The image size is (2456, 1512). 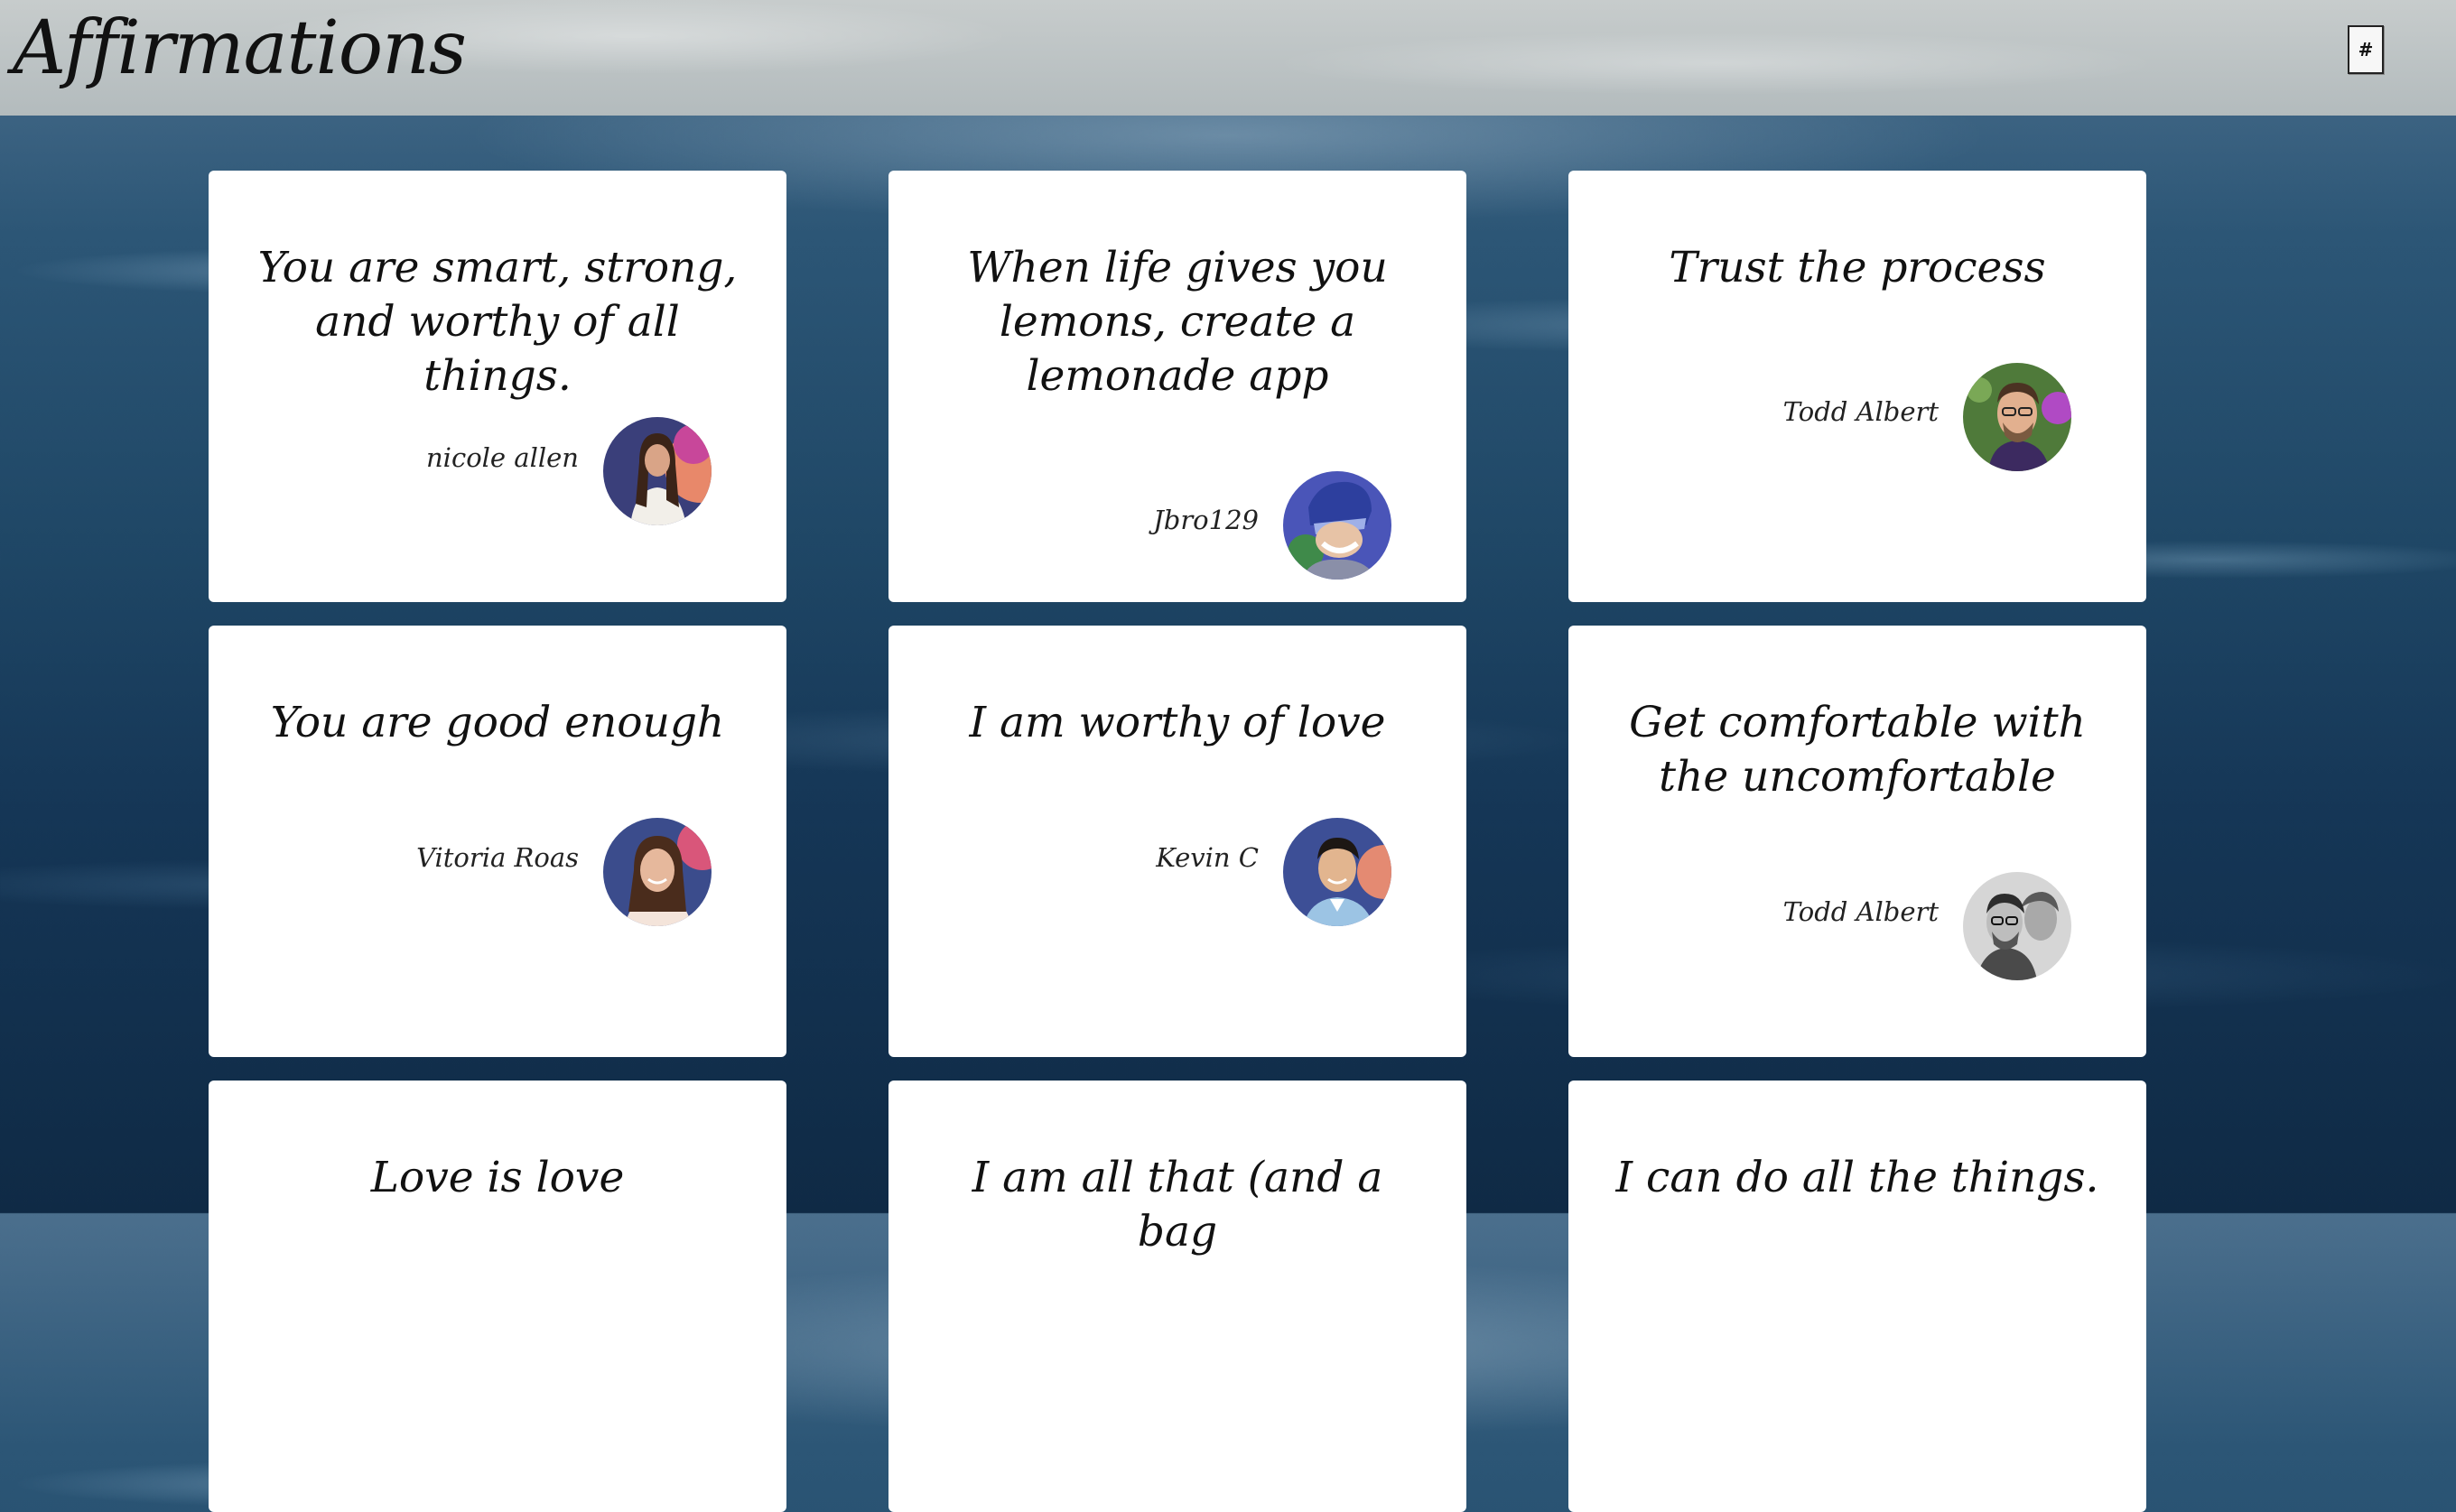 I want to click on author-name: Vitoria Roas, so click(x=497, y=857).